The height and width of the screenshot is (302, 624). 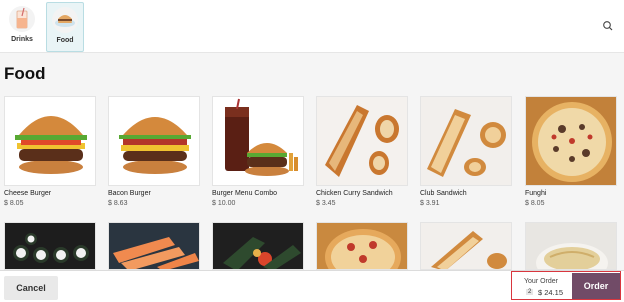 I want to click on product-card-salmon-sushi, so click(x=154, y=246).